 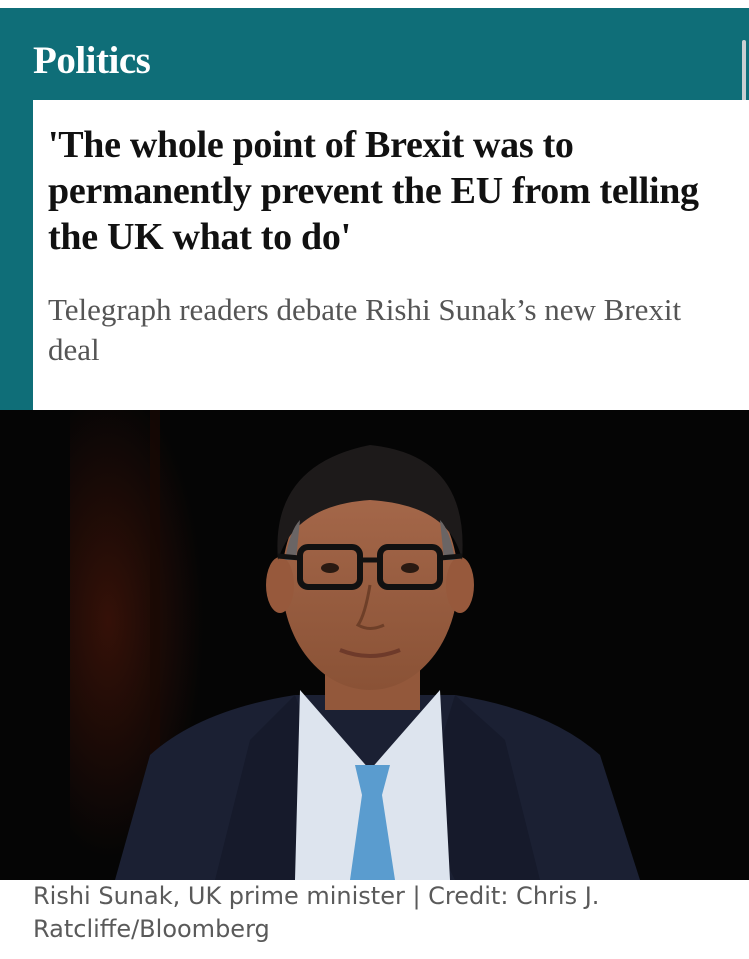 I want to click on section-label: Politics, so click(x=92, y=61).